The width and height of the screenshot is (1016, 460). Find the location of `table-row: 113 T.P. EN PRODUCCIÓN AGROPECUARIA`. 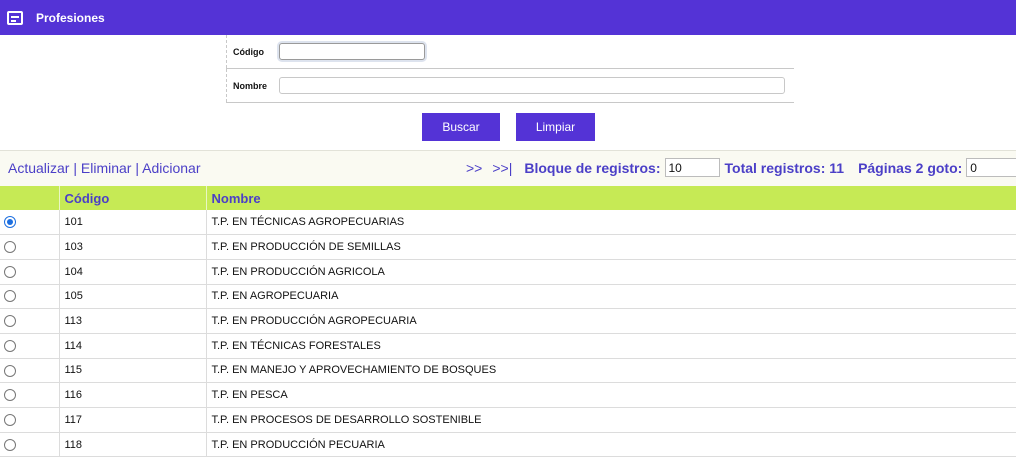

table-row: 113 T.P. EN PRODUCCIÓN AGROPECUARIA is located at coordinates (508, 321).